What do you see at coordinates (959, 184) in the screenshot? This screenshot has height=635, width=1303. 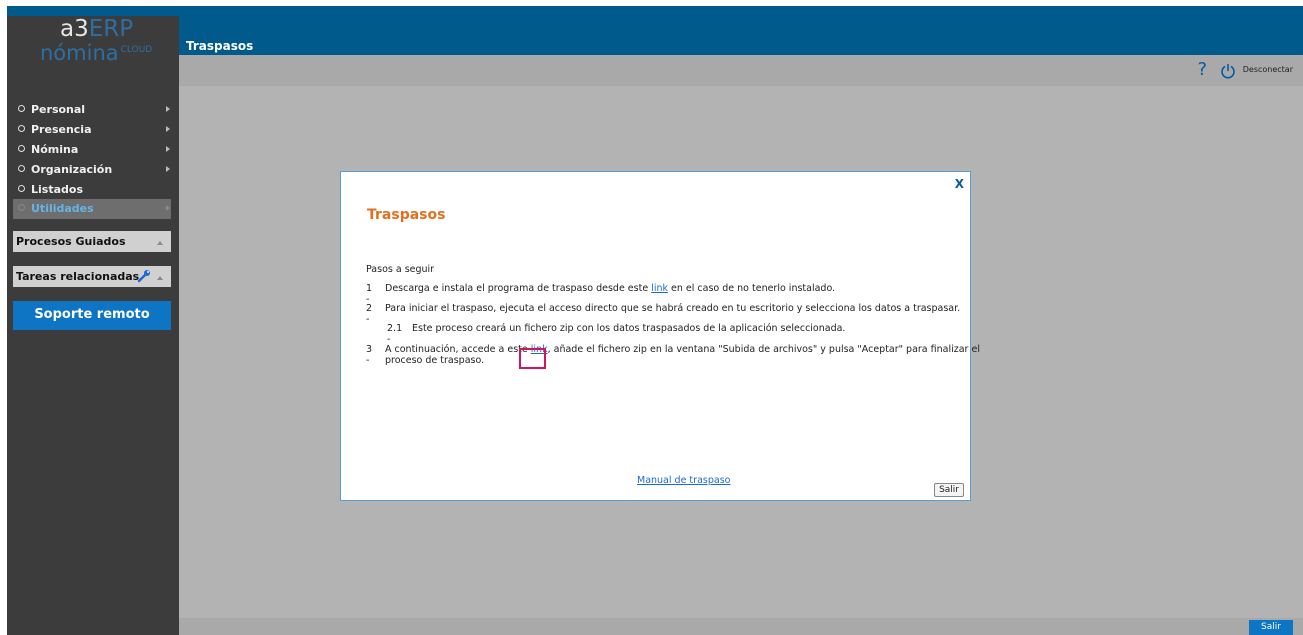 I see `close-icon: X` at bounding box center [959, 184].